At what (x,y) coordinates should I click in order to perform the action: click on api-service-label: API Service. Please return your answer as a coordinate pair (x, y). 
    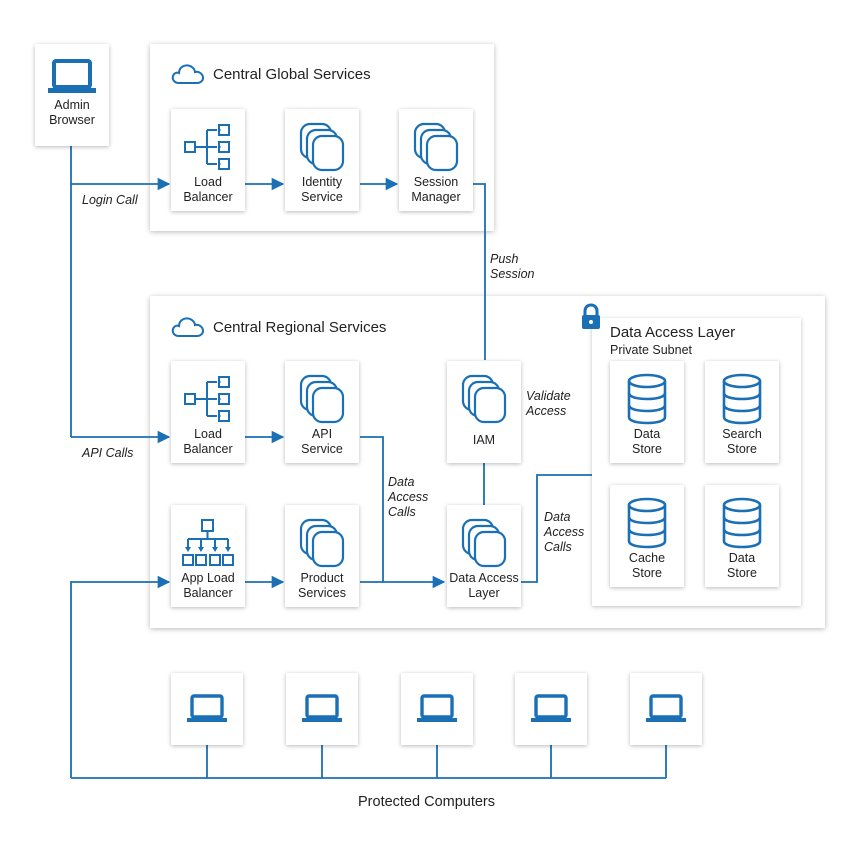
    Looking at the image, I should click on (322, 441).